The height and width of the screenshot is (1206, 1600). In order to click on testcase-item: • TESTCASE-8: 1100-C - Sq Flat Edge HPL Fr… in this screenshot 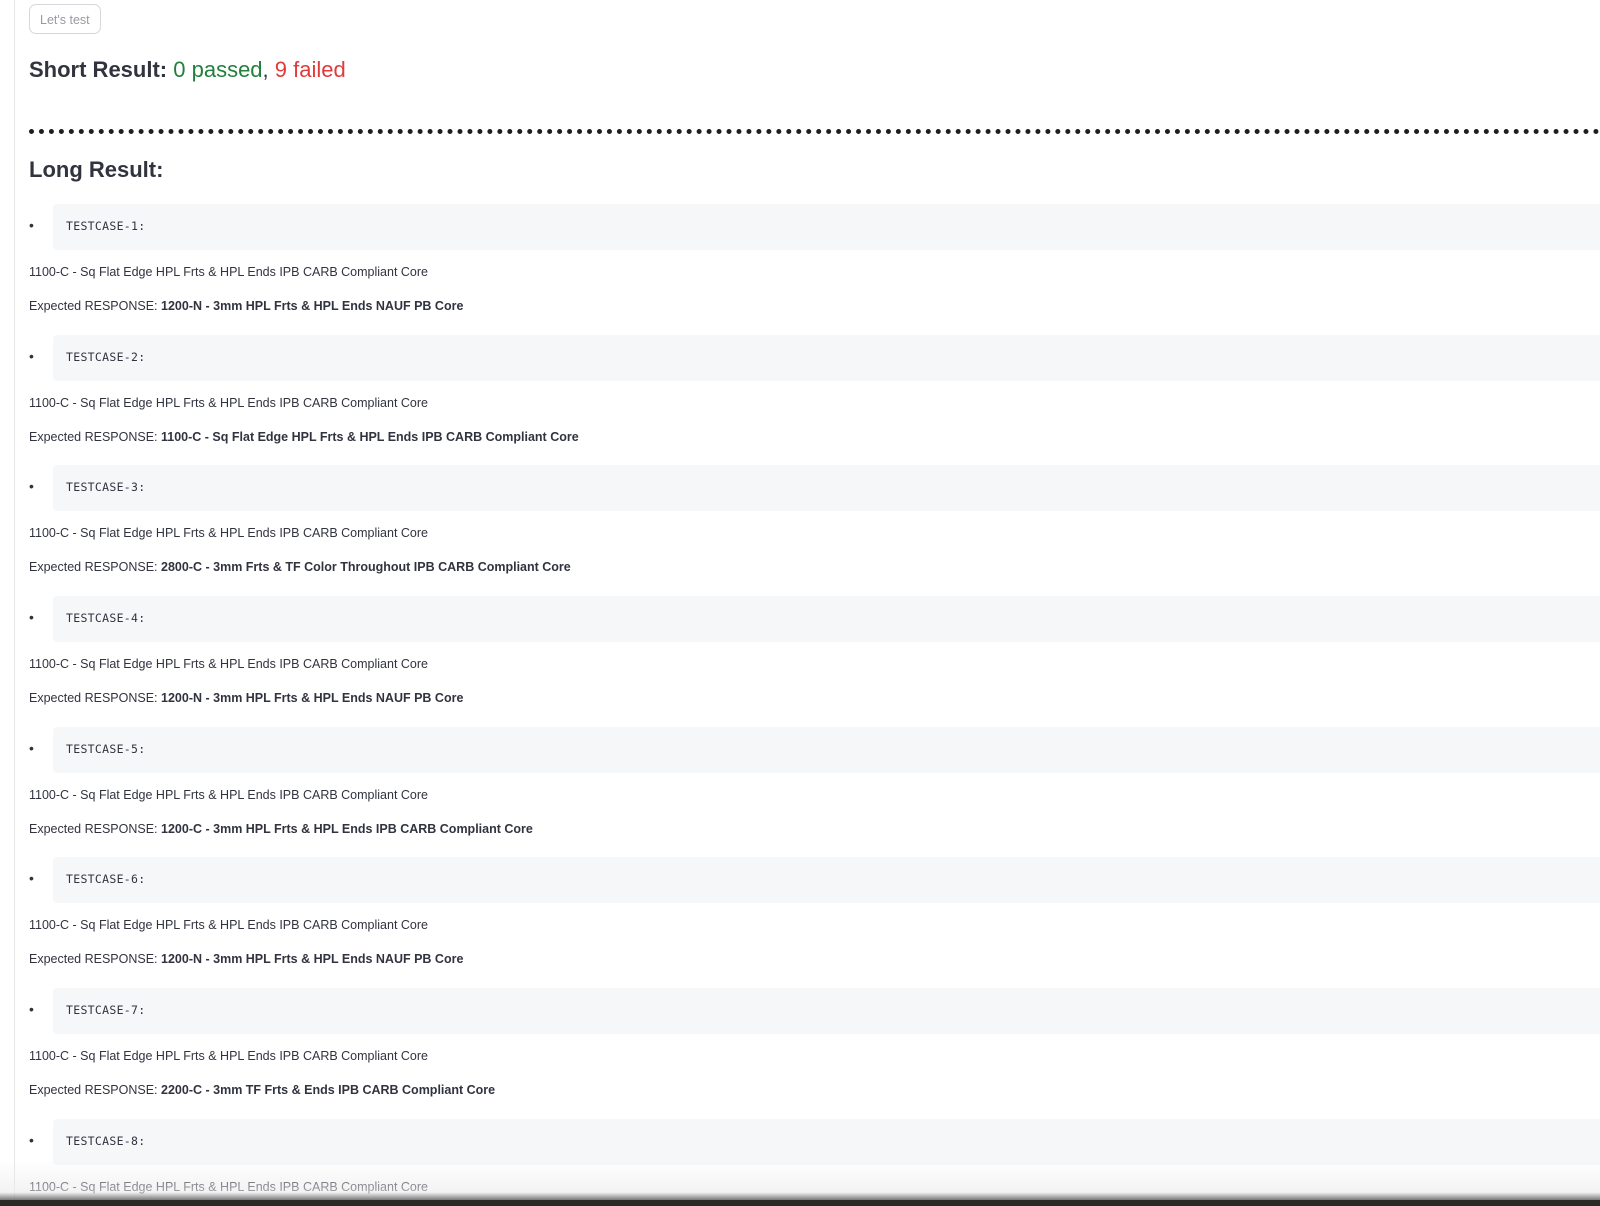, I will do `click(814, 1162)`.